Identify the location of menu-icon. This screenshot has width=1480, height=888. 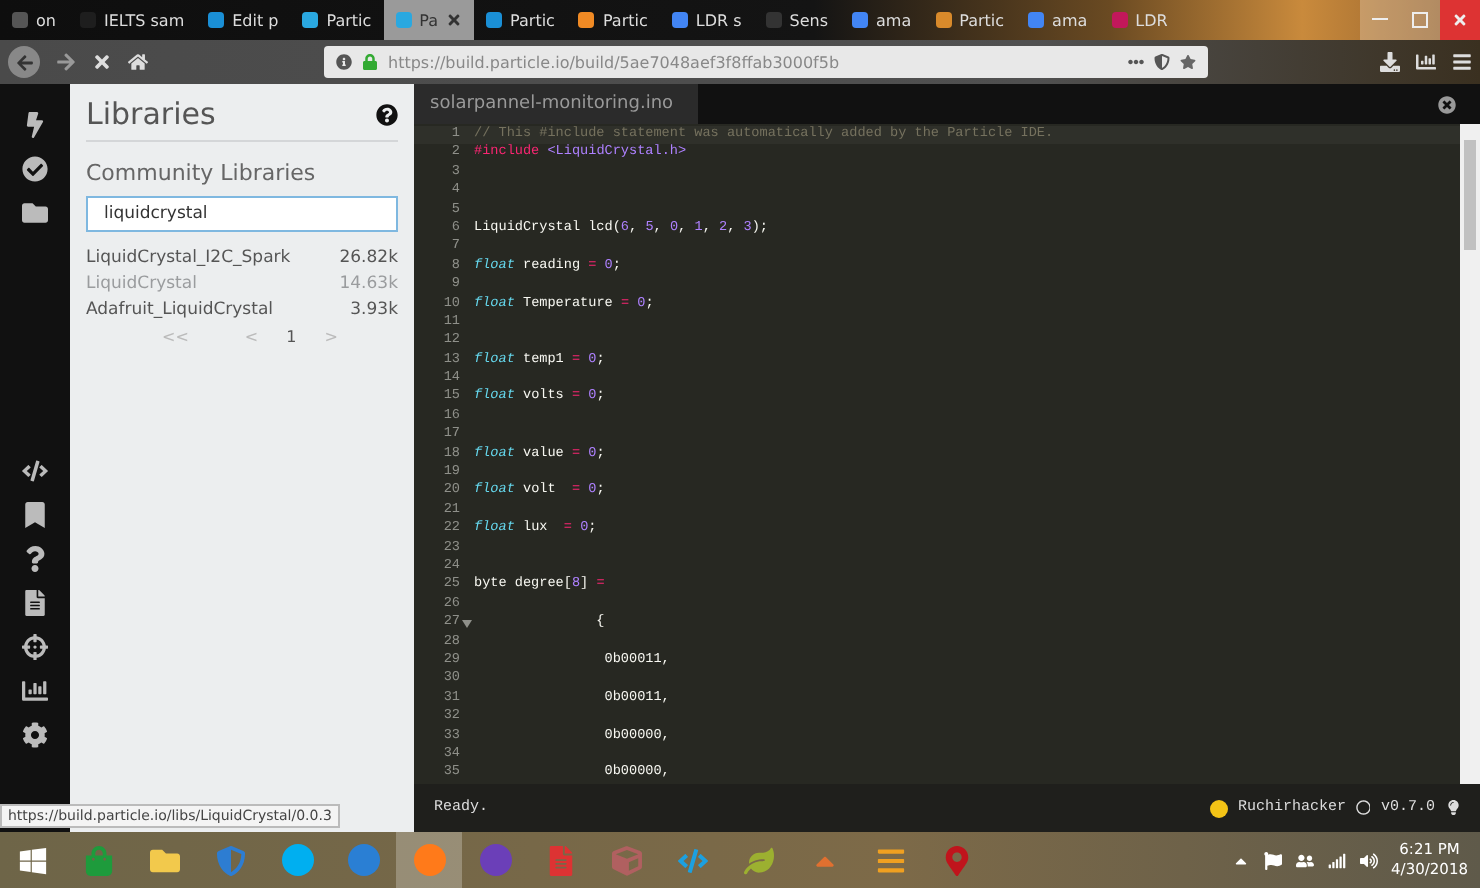
(1462, 62).